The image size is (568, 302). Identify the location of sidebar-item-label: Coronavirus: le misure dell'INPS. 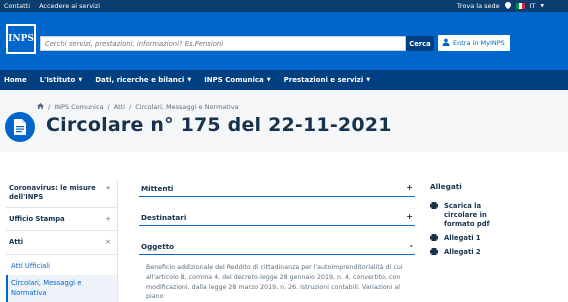
(52, 192).